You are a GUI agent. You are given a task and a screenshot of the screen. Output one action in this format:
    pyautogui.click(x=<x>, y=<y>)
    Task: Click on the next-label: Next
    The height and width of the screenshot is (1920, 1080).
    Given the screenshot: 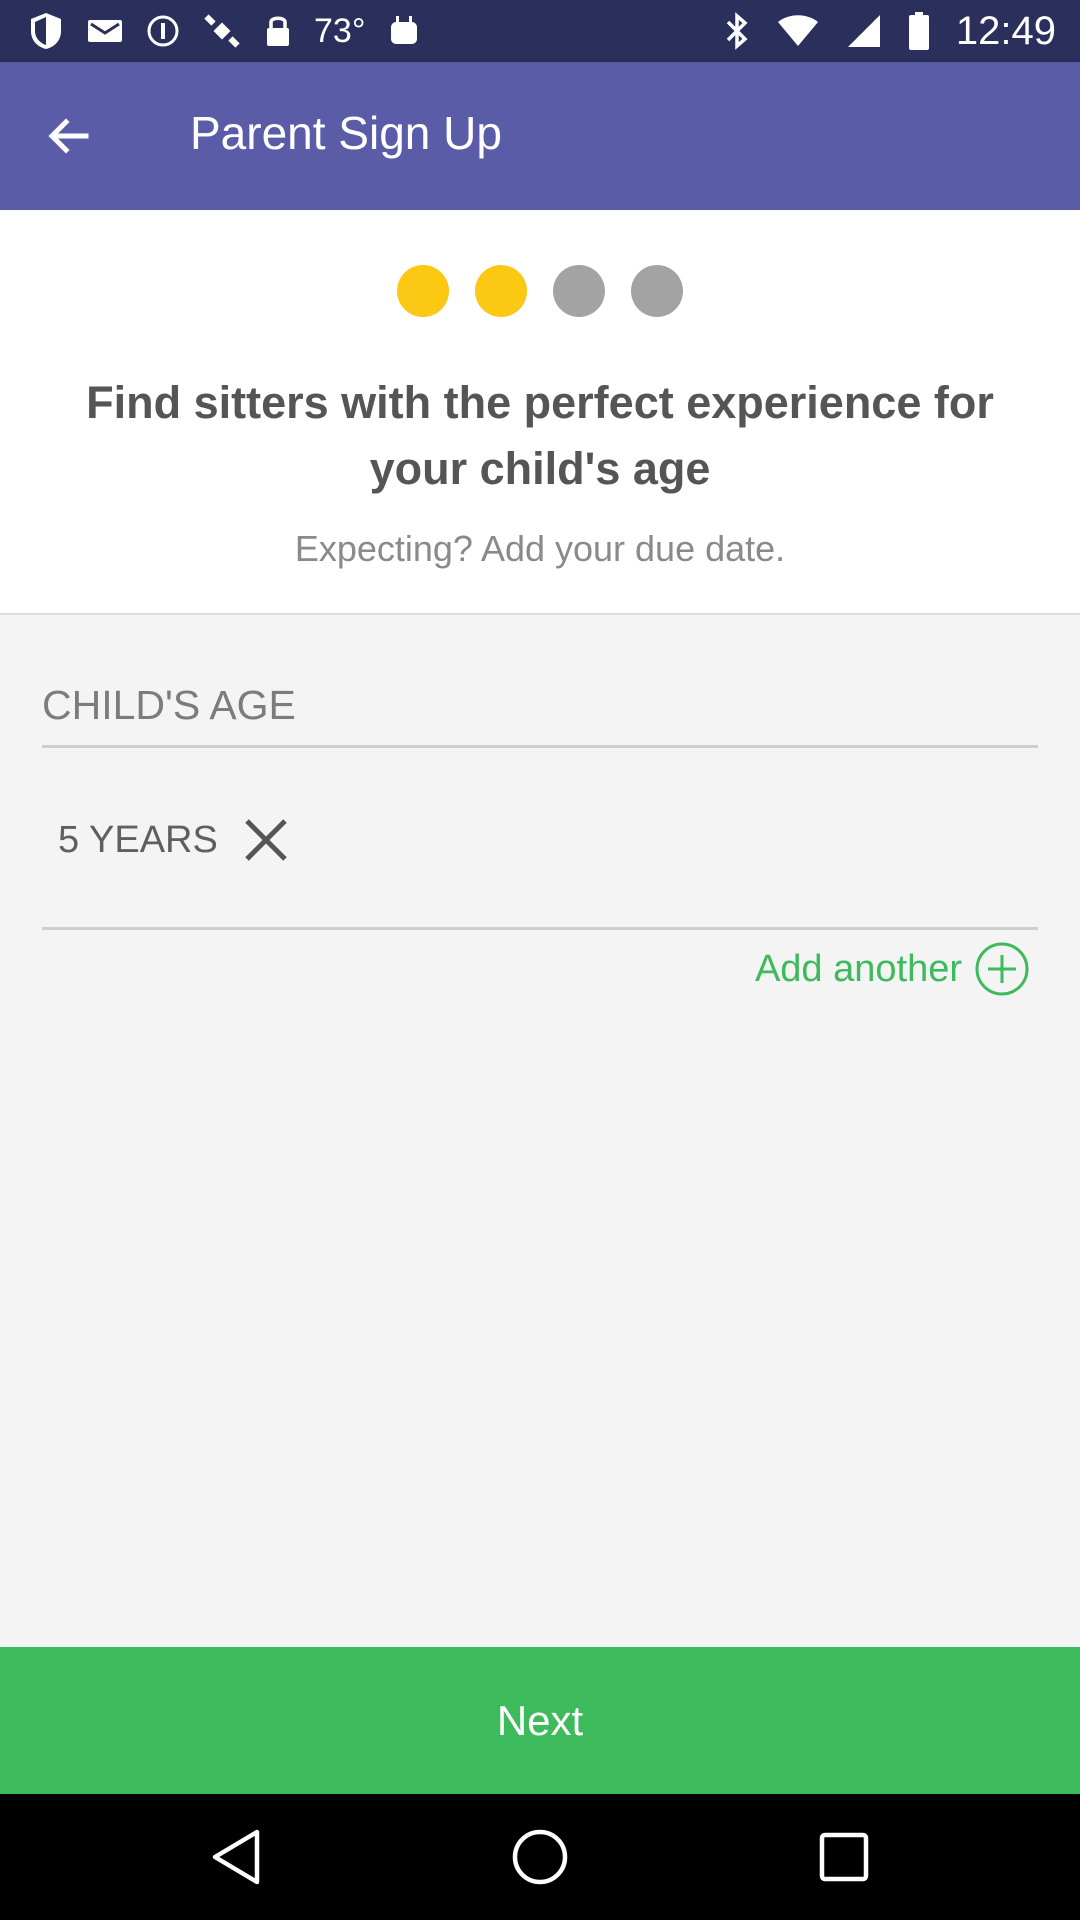 What is the action you would take?
    pyautogui.click(x=540, y=1720)
    